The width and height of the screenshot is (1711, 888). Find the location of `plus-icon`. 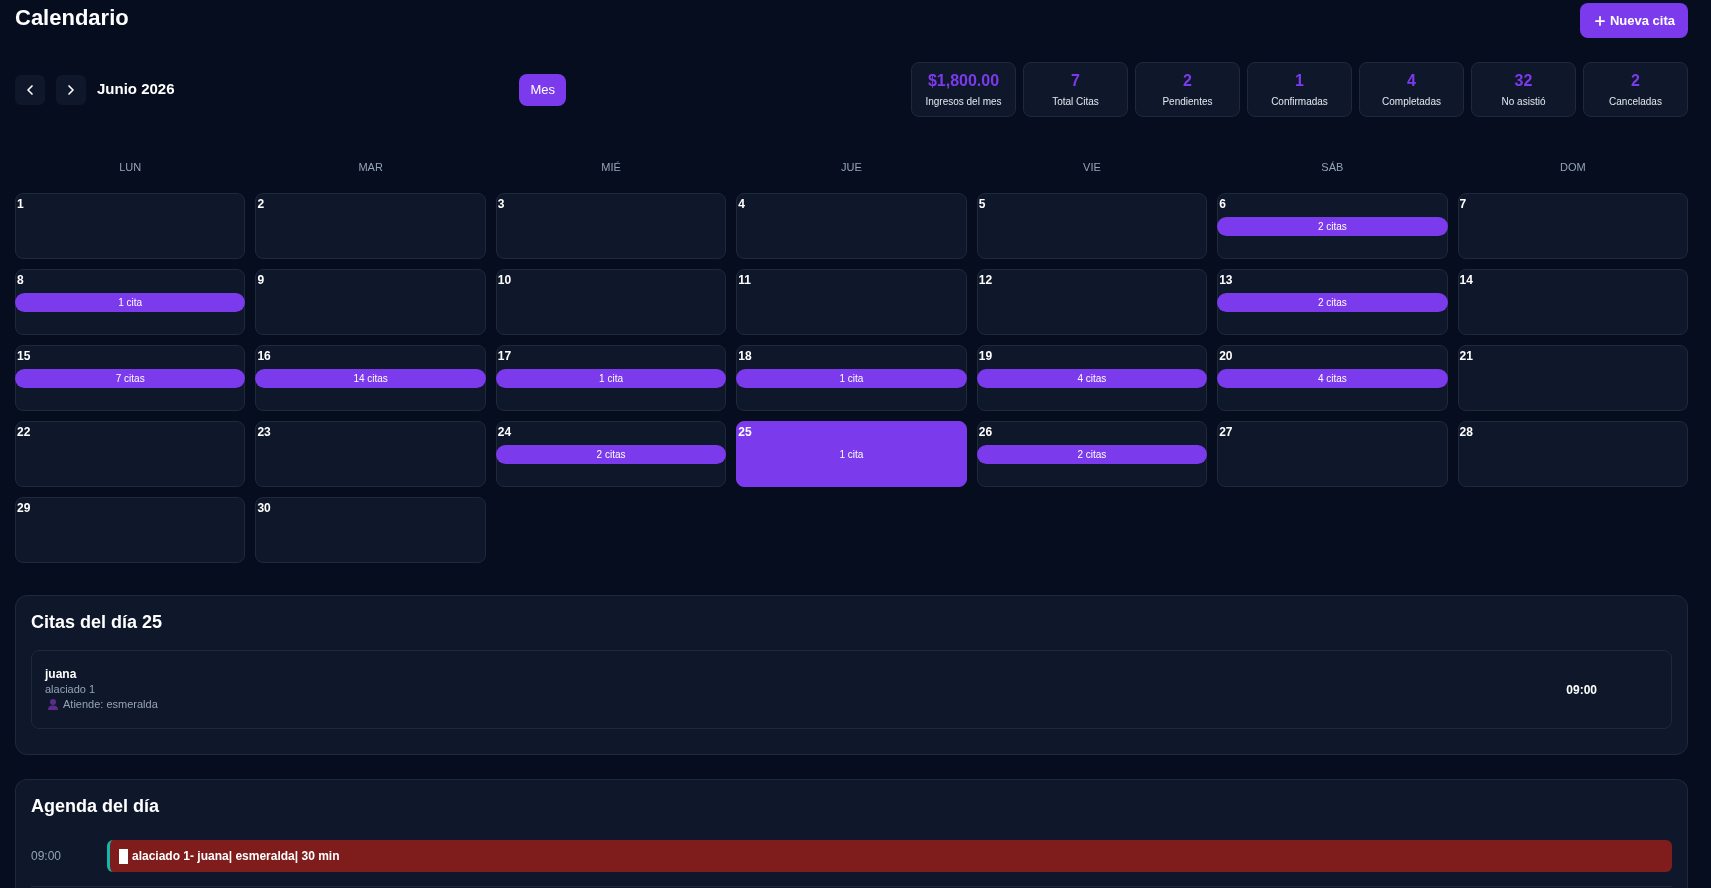

plus-icon is located at coordinates (1599, 20).